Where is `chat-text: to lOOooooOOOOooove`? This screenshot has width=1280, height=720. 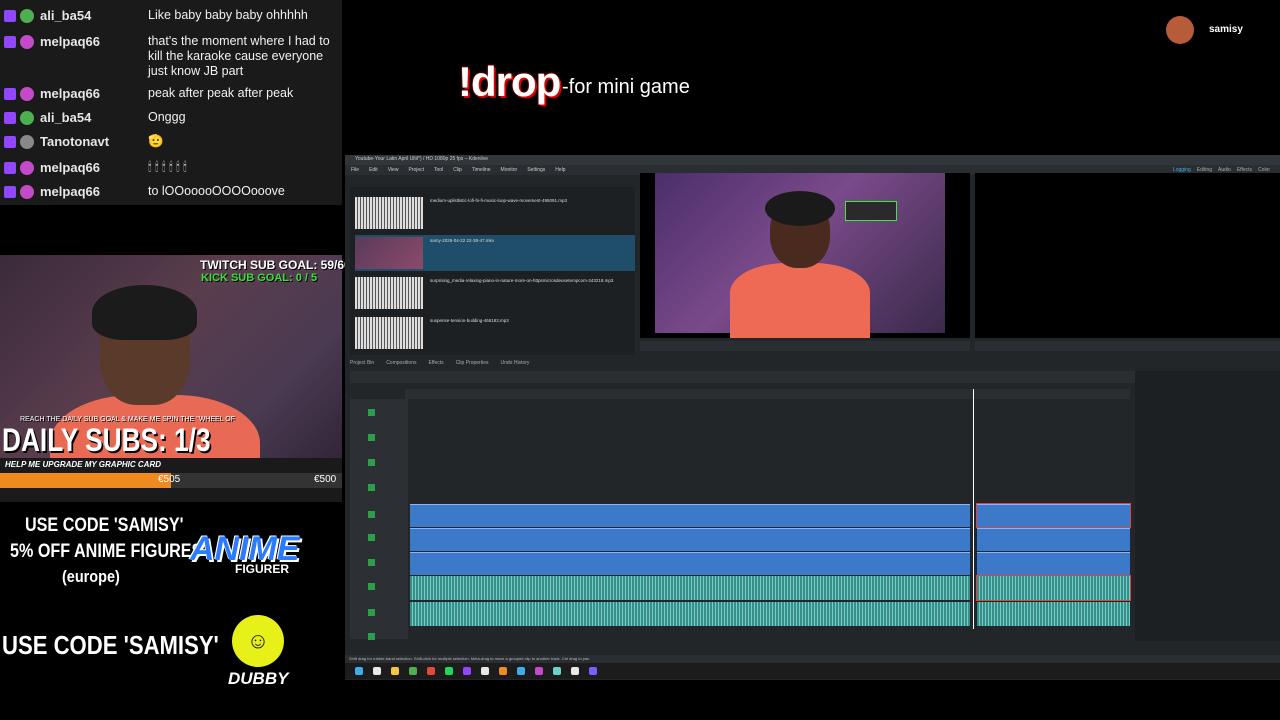 chat-text: to lOOooooOOOOooove is located at coordinates (216, 191).